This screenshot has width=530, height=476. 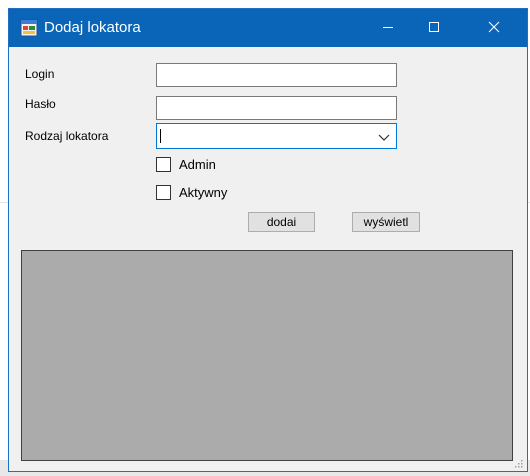 What do you see at coordinates (518, 462) in the screenshot?
I see `resize-grip-icon` at bounding box center [518, 462].